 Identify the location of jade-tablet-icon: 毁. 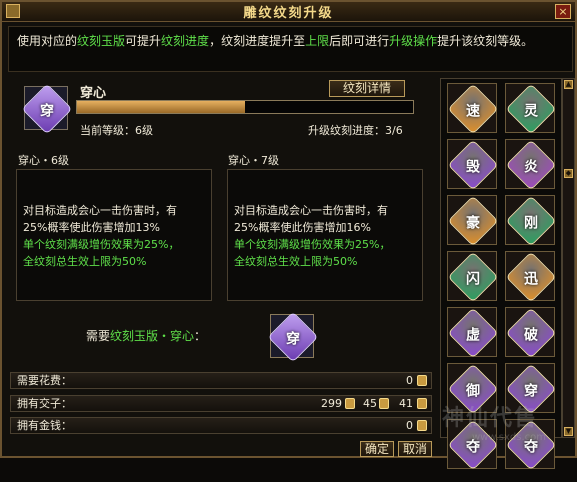
(473, 165).